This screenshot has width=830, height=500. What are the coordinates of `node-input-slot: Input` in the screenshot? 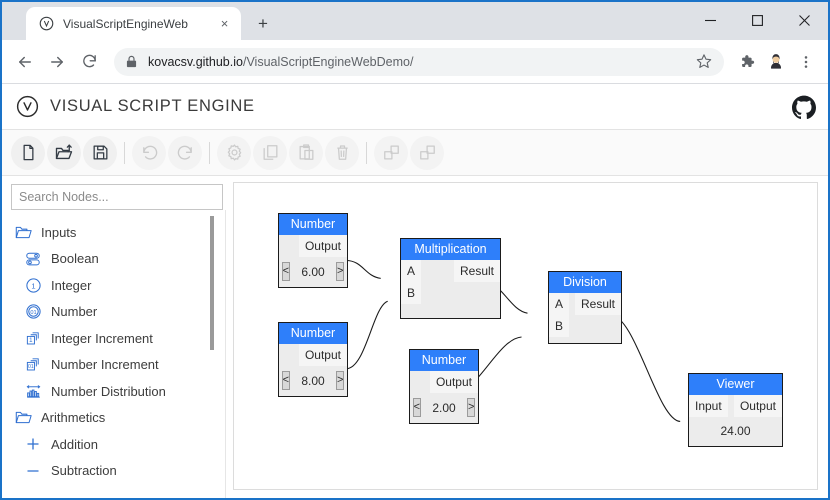 It's located at (708, 406).